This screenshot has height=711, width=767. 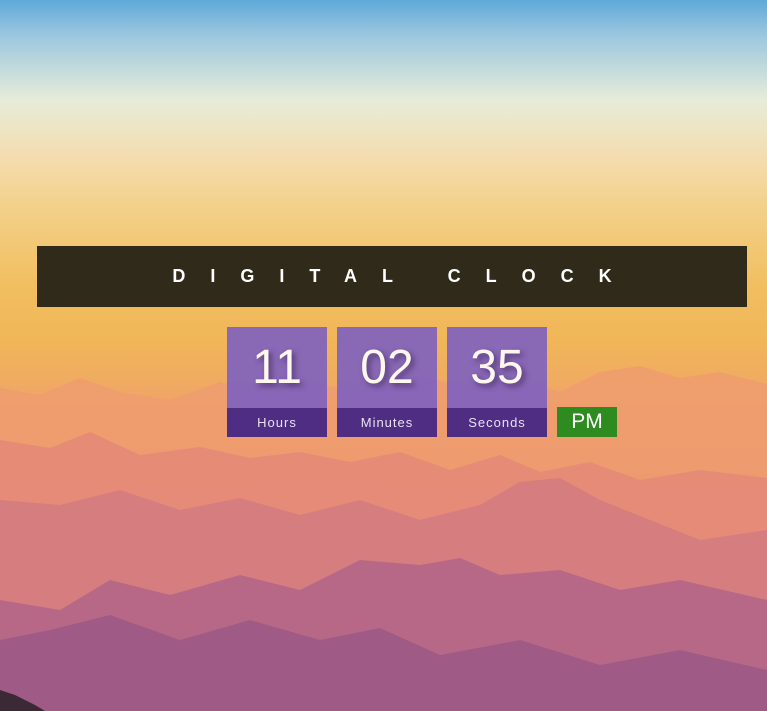 I want to click on title-bar: DIGITAL CLOCK, so click(x=392, y=276).